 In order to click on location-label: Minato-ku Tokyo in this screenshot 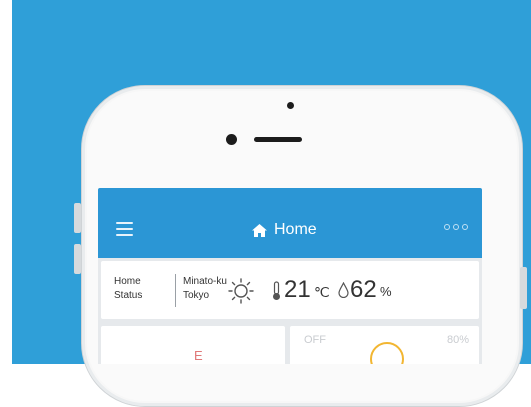, I will do `click(205, 288)`.